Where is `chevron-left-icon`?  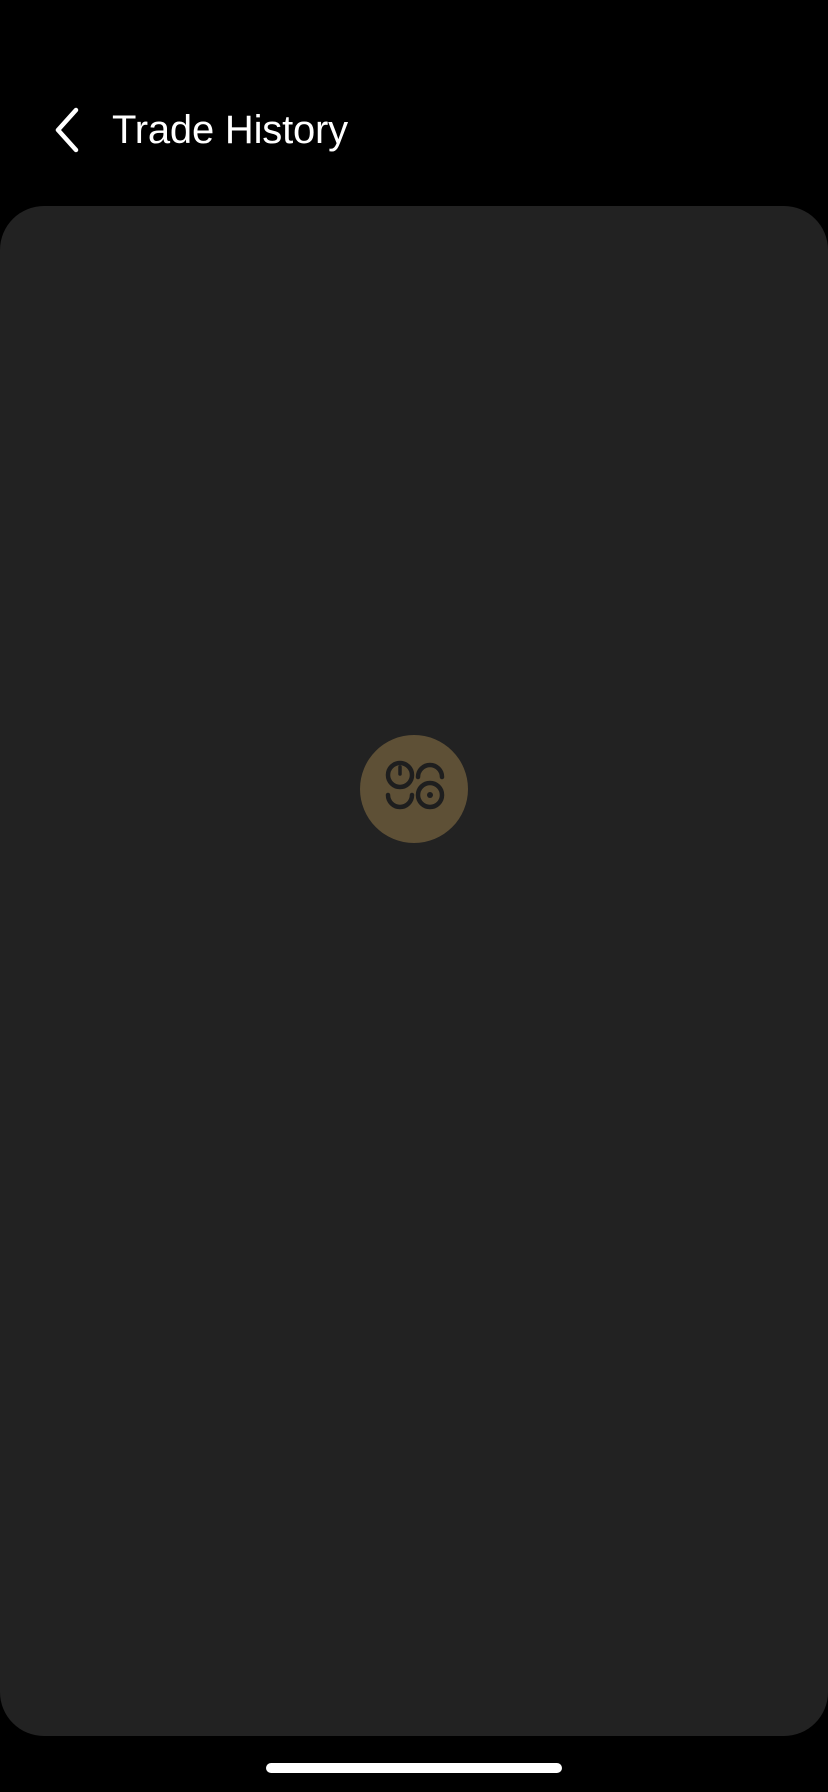
chevron-left-icon is located at coordinates (68, 130).